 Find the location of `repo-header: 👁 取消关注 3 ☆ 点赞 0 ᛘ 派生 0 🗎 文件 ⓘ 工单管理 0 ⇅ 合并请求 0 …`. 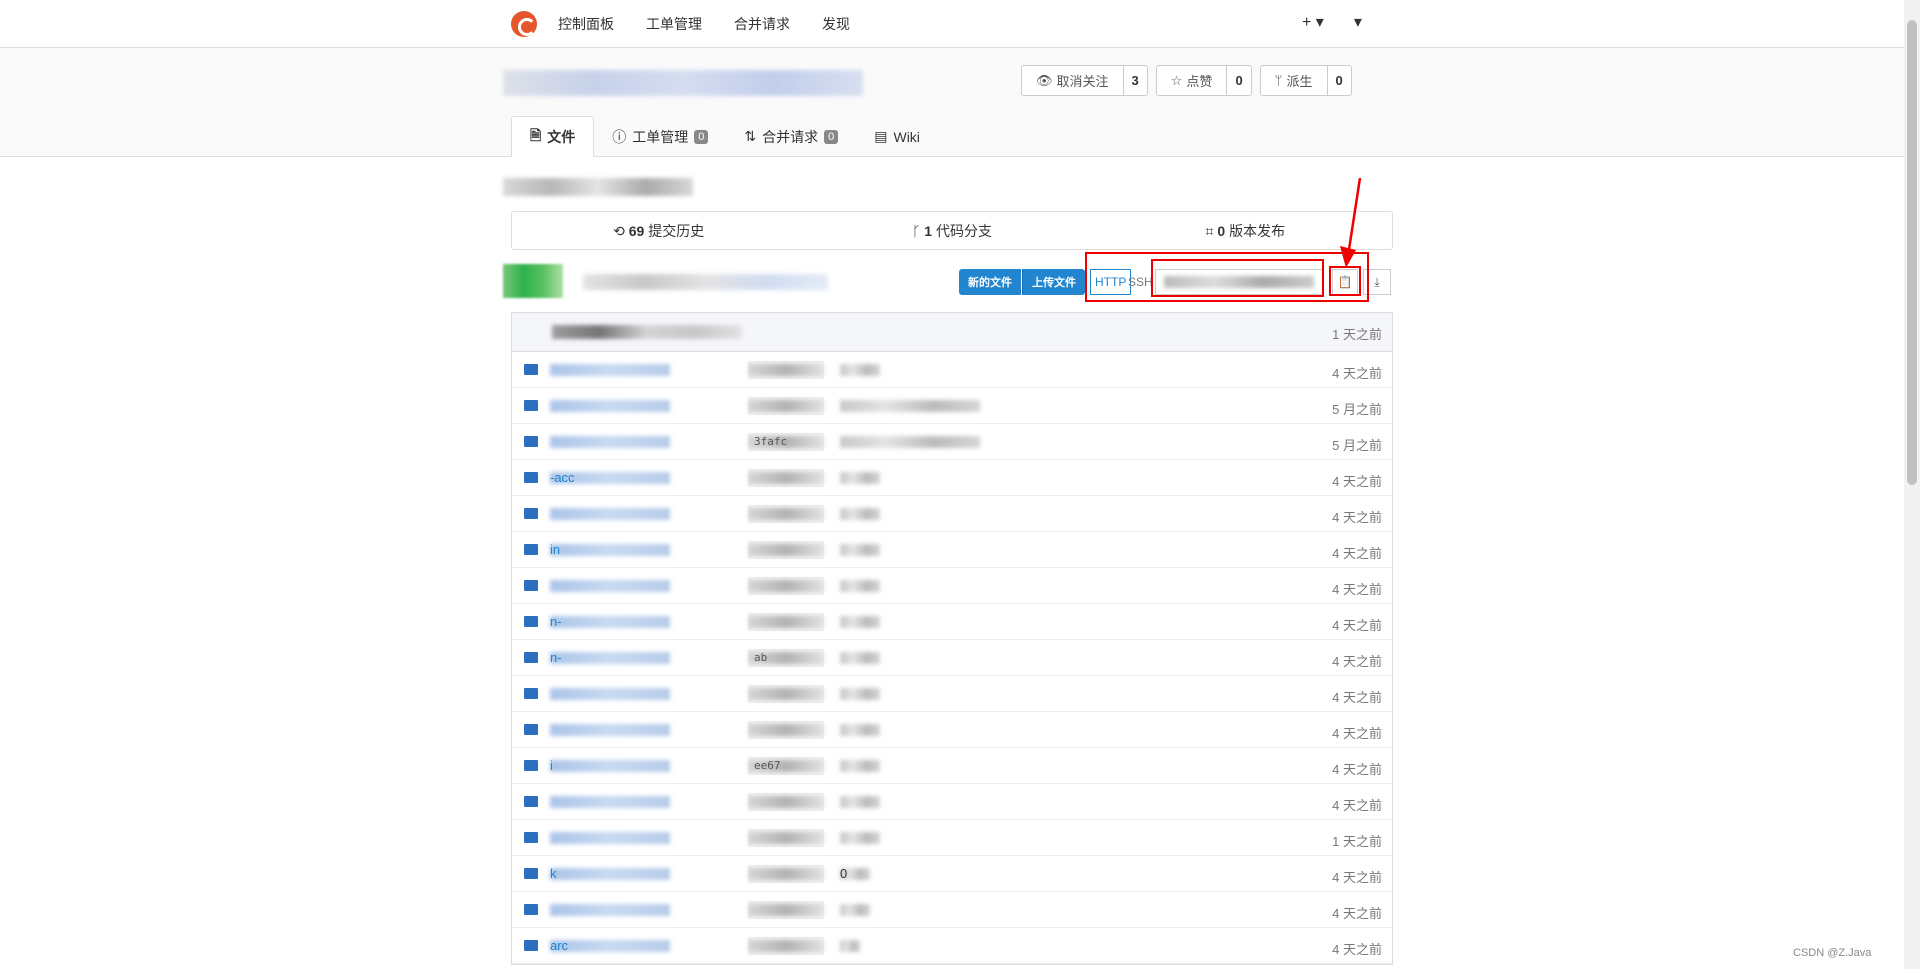

repo-header: 👁 取消关注 3 ☆ 点赞 0 ᛘ 派生 0 🗎 文件 ⓘ 工单管理 0 ⇅ 合并请求 0 … is located at coordinates (960, 102).